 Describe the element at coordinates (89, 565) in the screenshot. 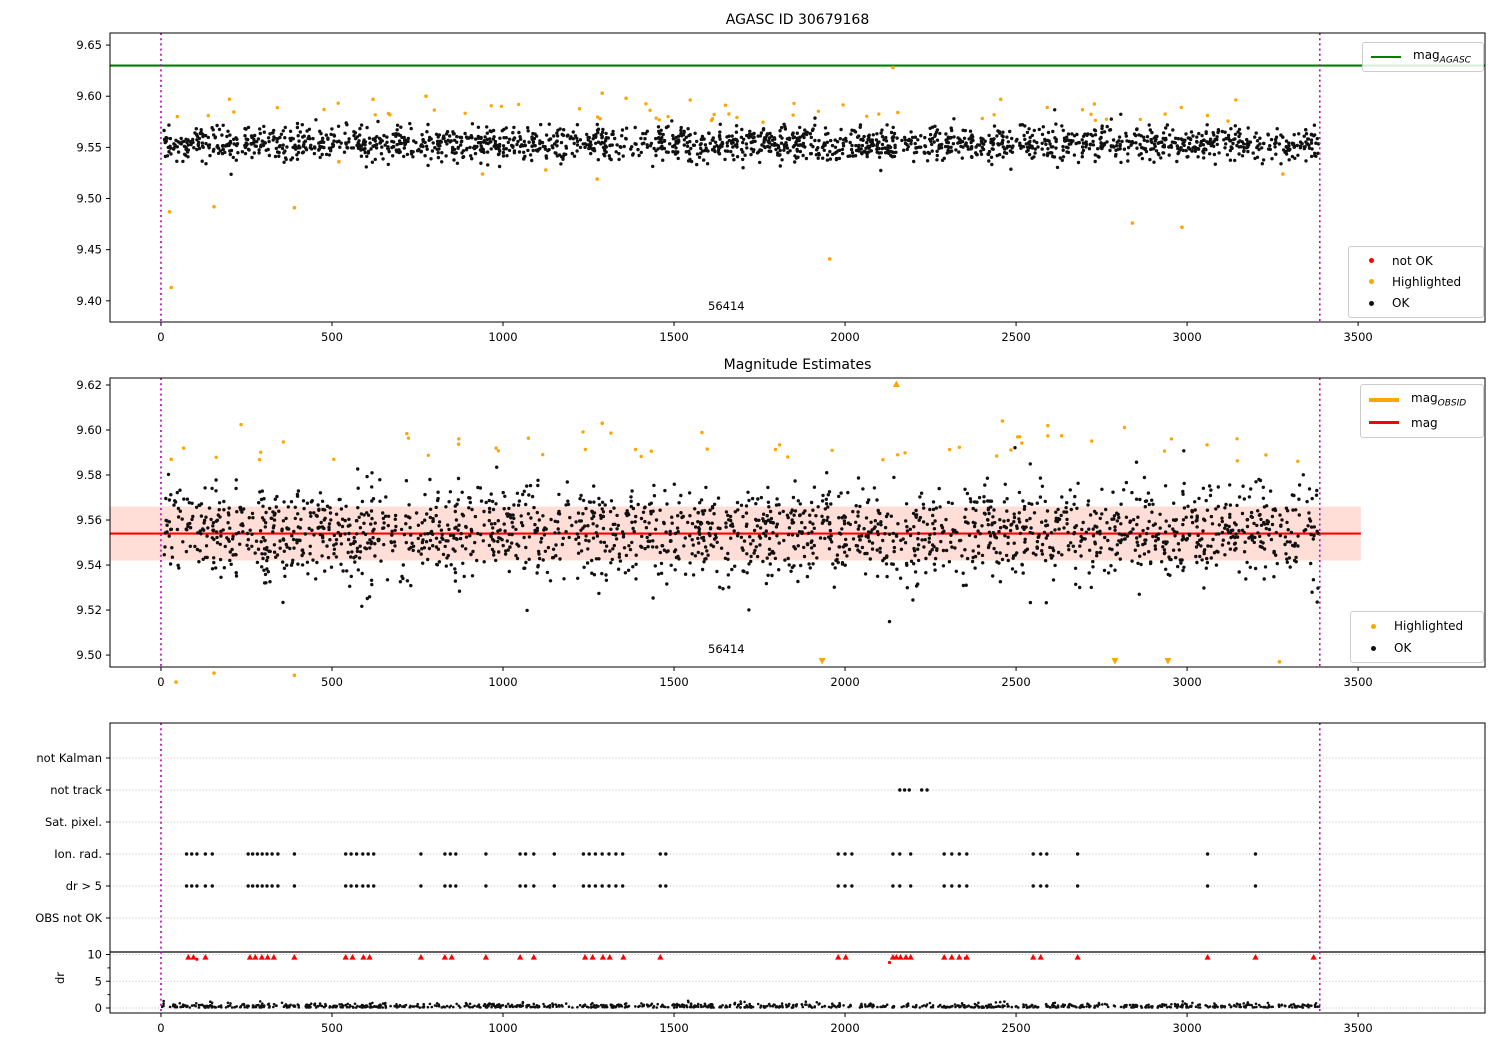

I see `y-tick-label: 9.54` at that location.